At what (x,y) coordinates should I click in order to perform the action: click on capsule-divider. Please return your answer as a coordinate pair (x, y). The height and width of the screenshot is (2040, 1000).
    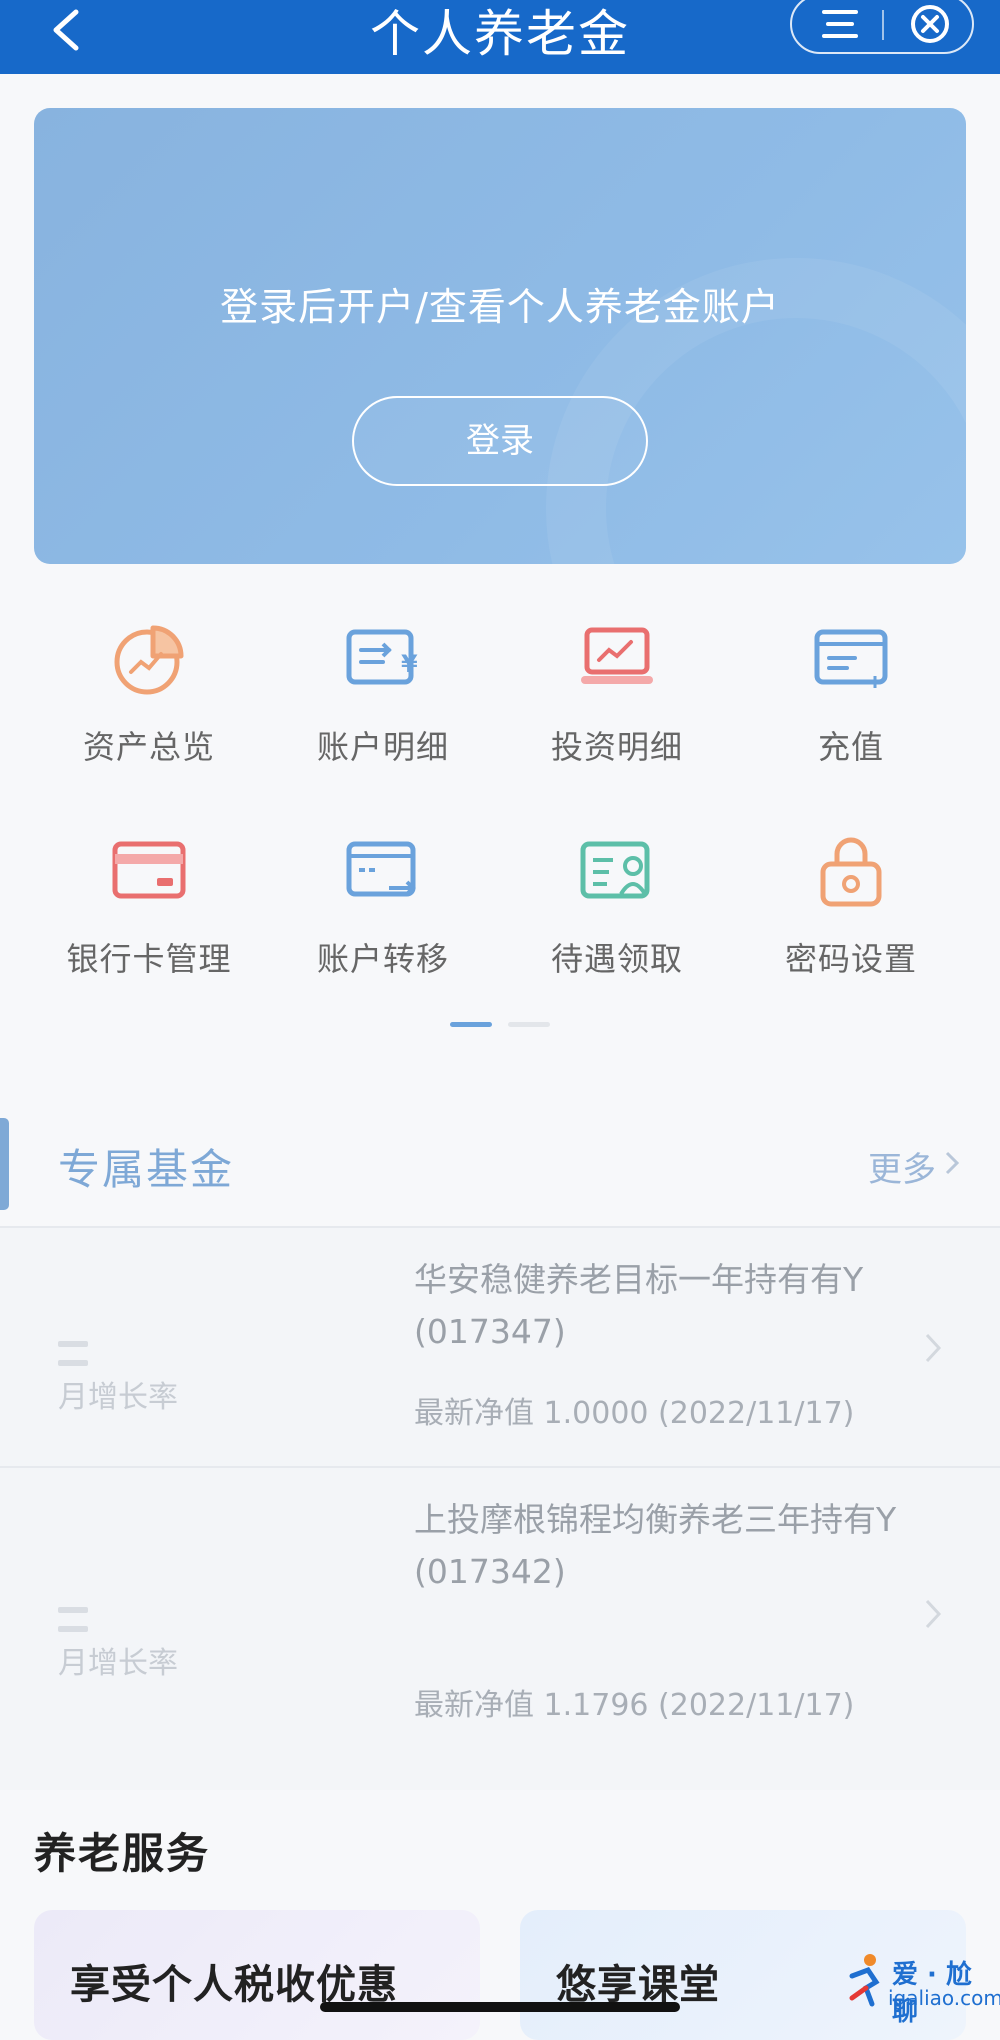
    Looking at the image, I should click on (883, 25).